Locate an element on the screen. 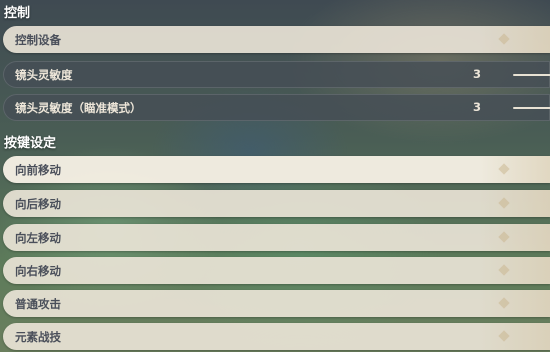 This screenshot has width=550, height=352. move-left-label: 向左移动 is located at coordinates (38, 238).